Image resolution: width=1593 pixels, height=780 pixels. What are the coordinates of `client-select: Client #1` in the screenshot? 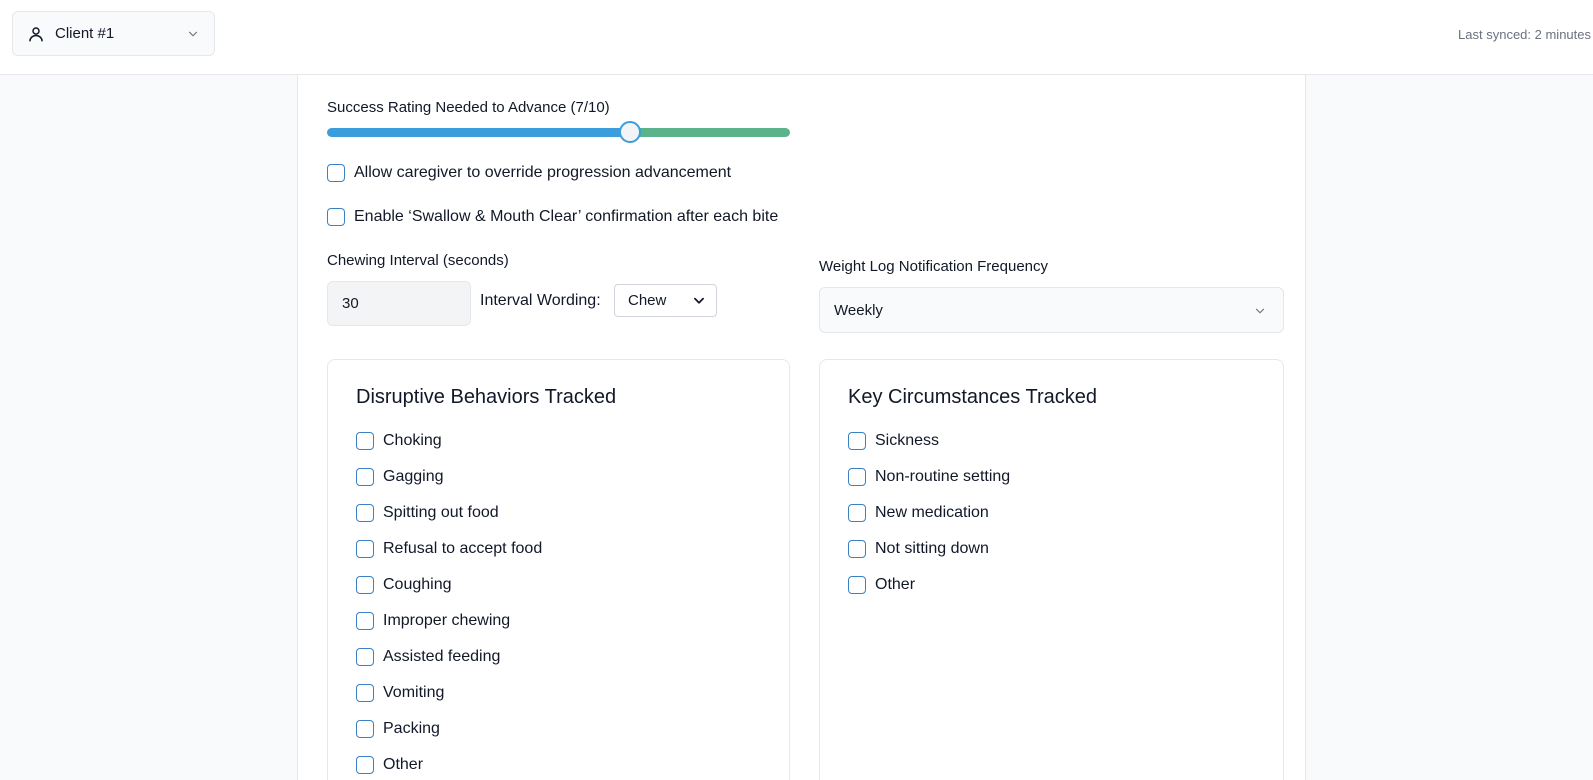 It's located at (113, 33).